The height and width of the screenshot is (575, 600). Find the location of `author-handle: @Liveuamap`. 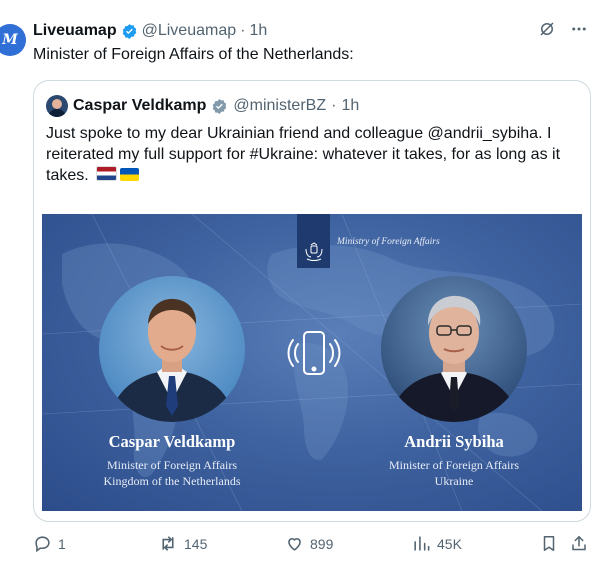

author-handle: @Liveuamap is located at coordinates (189, 31).